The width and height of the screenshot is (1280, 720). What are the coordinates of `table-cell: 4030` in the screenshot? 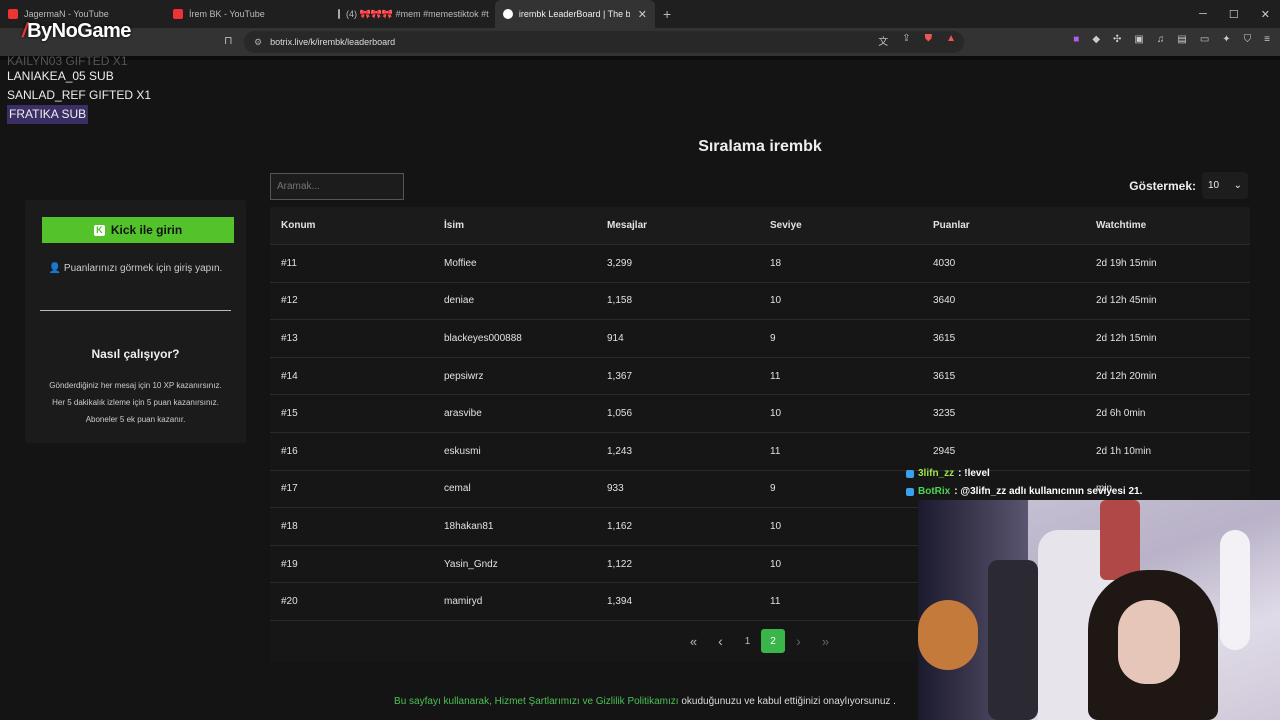 It's located at (944, 263).